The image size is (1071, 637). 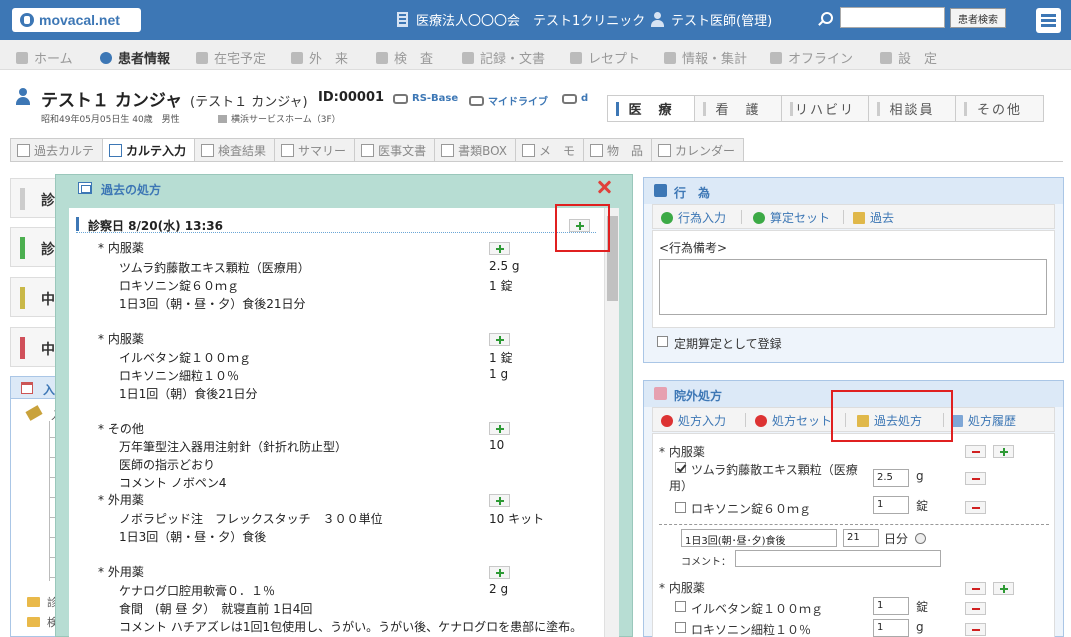 What do you see at coordinates (665, 150) in the screenshot?
I see `calendar-icon` at bounding box center [665, 150].